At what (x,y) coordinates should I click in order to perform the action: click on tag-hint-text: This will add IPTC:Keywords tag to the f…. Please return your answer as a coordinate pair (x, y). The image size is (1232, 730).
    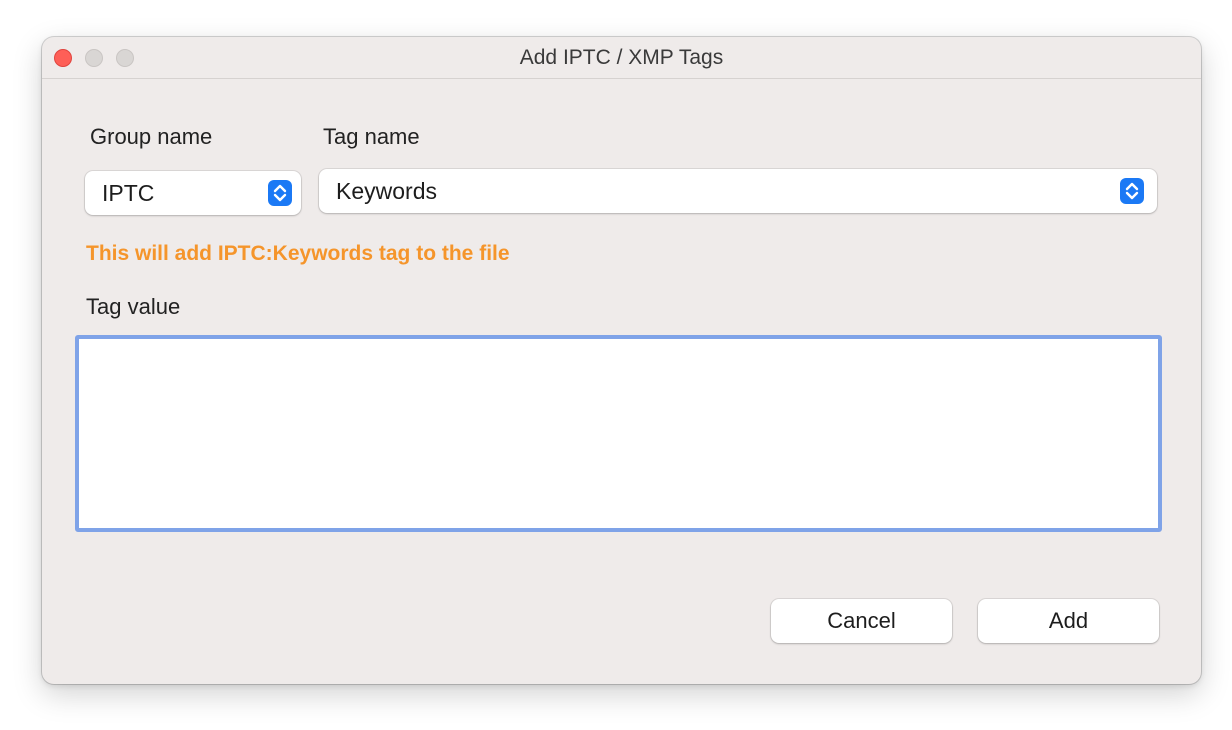
    Looking at the image, I should click on (298, 253).